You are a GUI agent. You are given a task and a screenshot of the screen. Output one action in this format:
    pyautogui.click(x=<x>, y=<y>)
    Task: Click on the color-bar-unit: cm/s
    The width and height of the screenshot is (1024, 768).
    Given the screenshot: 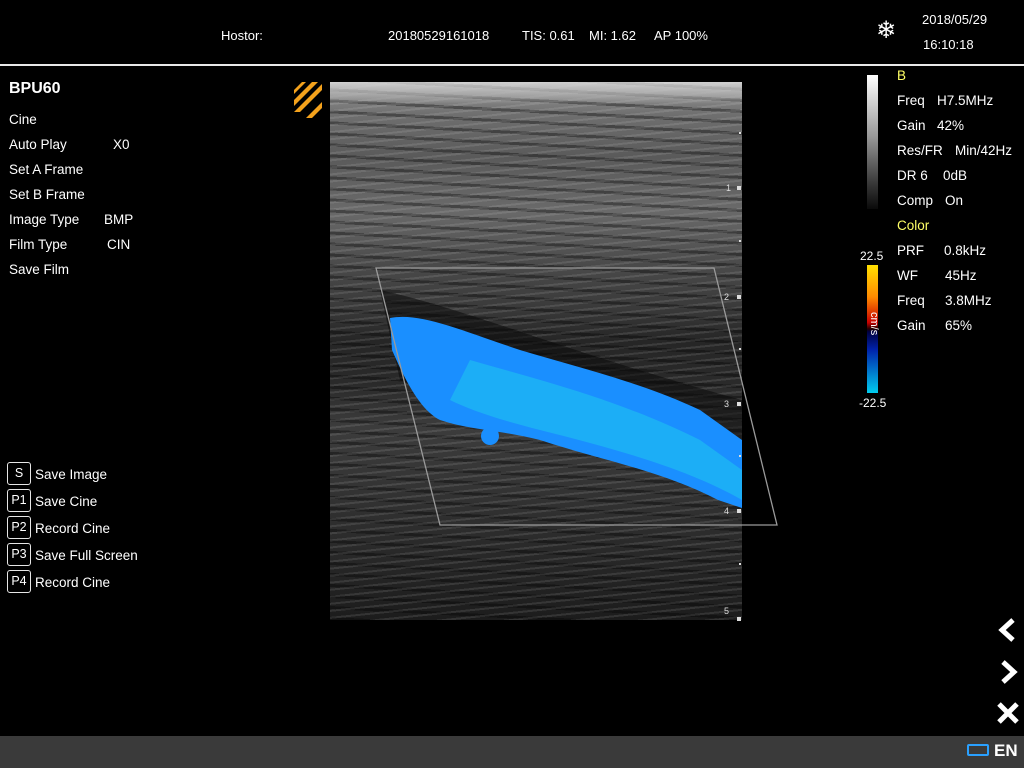 What is the action you would take?
    pyautogui.click(x=874, y=324)
    